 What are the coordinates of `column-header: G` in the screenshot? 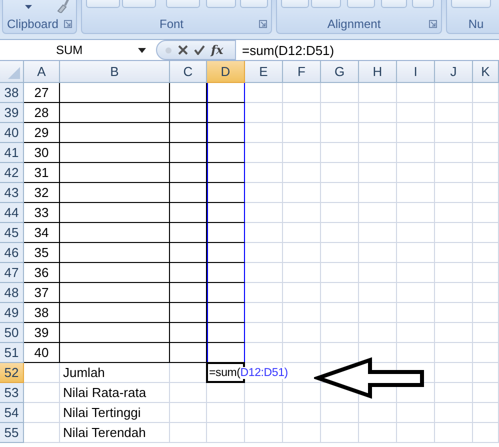 It's located at (340, 72).